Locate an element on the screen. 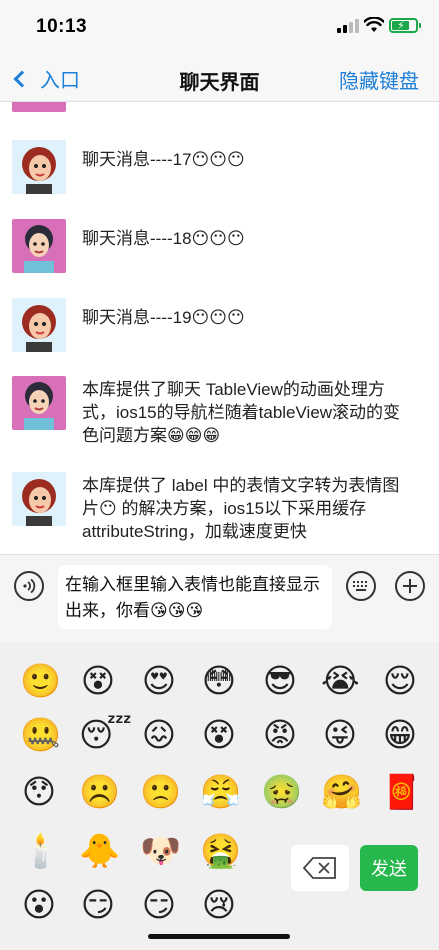  voice-icon is located at coordinates (29, 586).